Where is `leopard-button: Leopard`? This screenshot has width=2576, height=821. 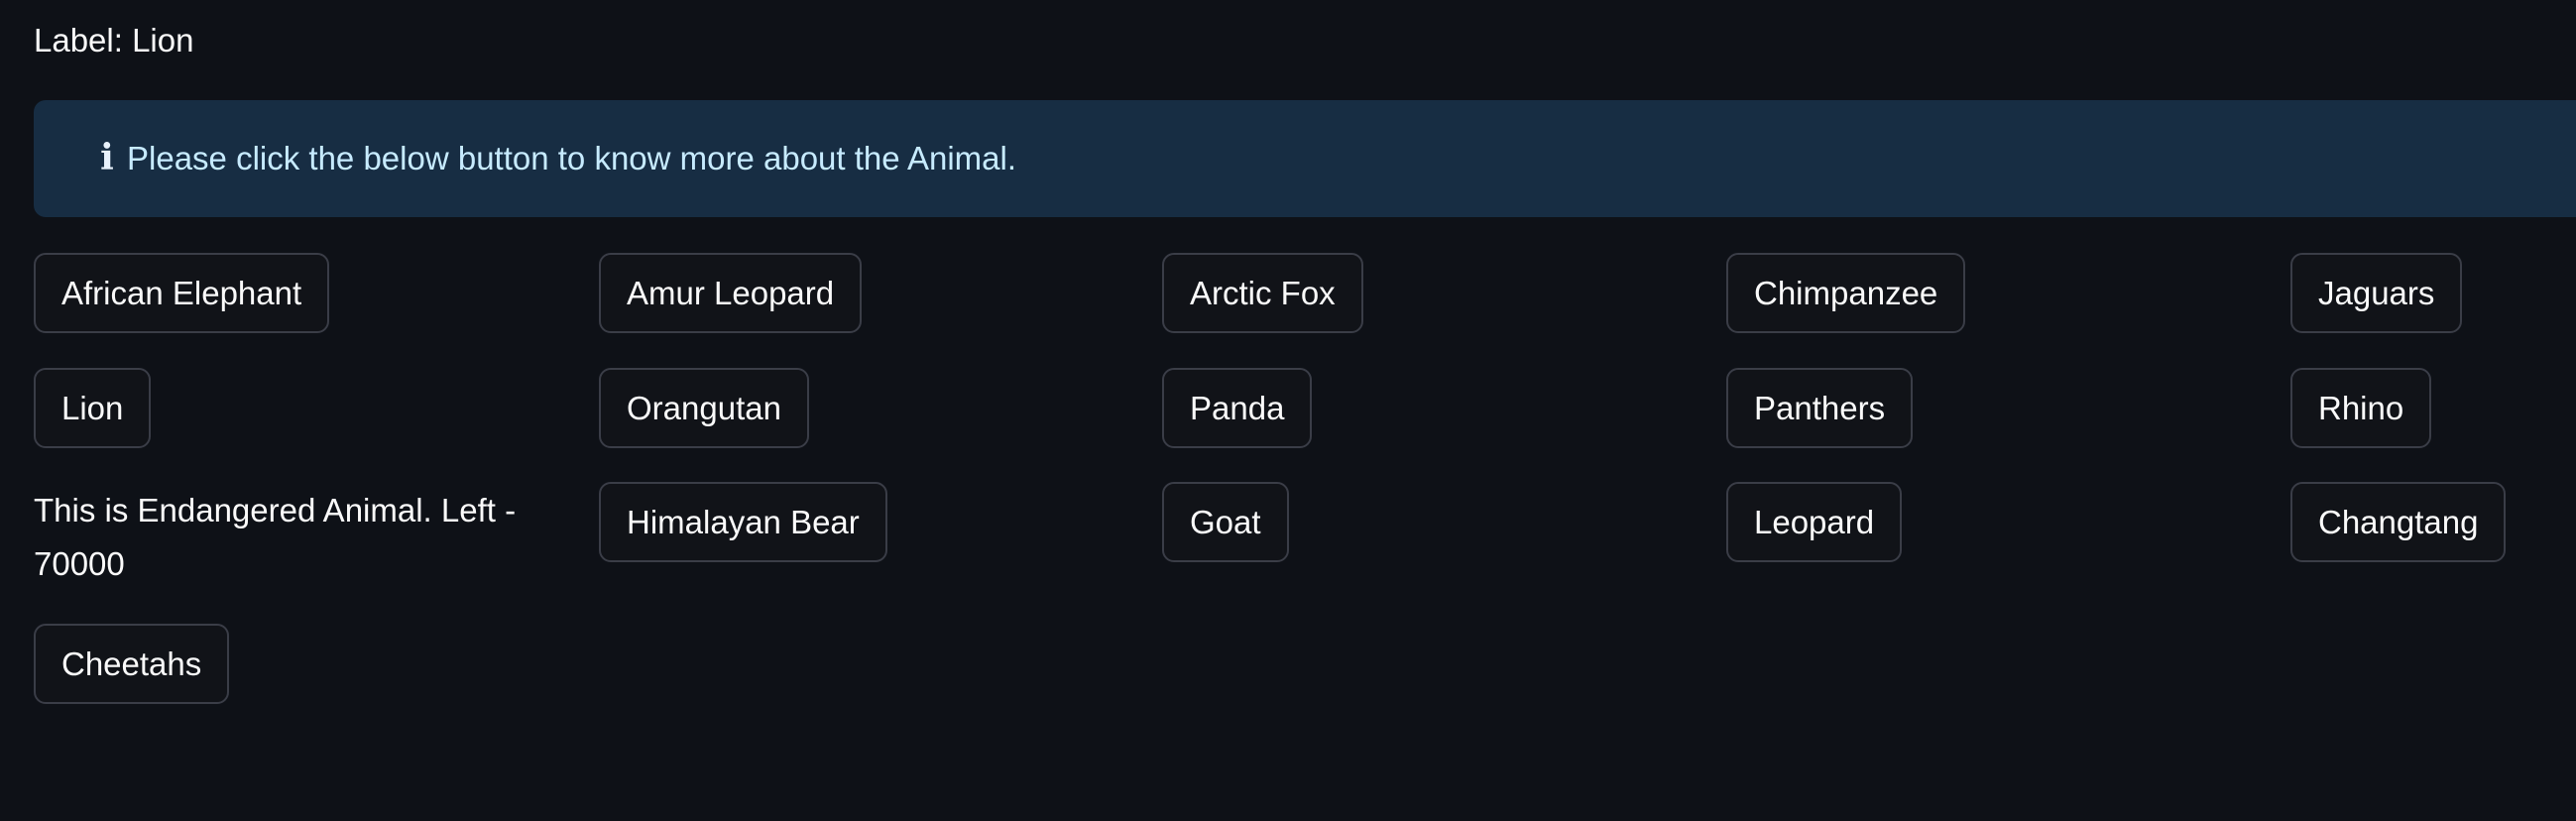
leopard-button: Leopard is located at coordinates (1815, 522).